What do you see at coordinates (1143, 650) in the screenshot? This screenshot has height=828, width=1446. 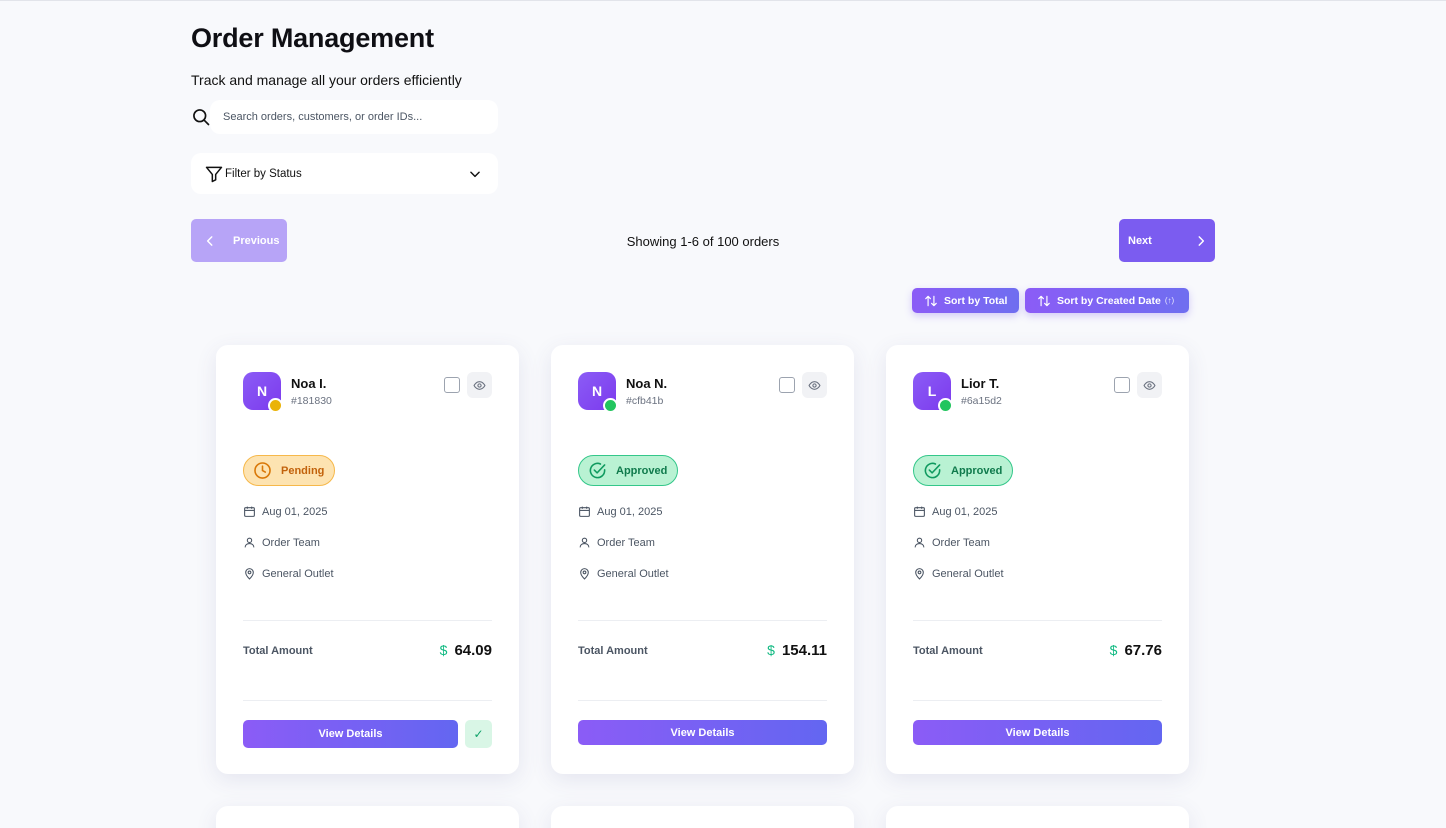 I see `amount-value: 67.76` at bounding box center [1143, 650].